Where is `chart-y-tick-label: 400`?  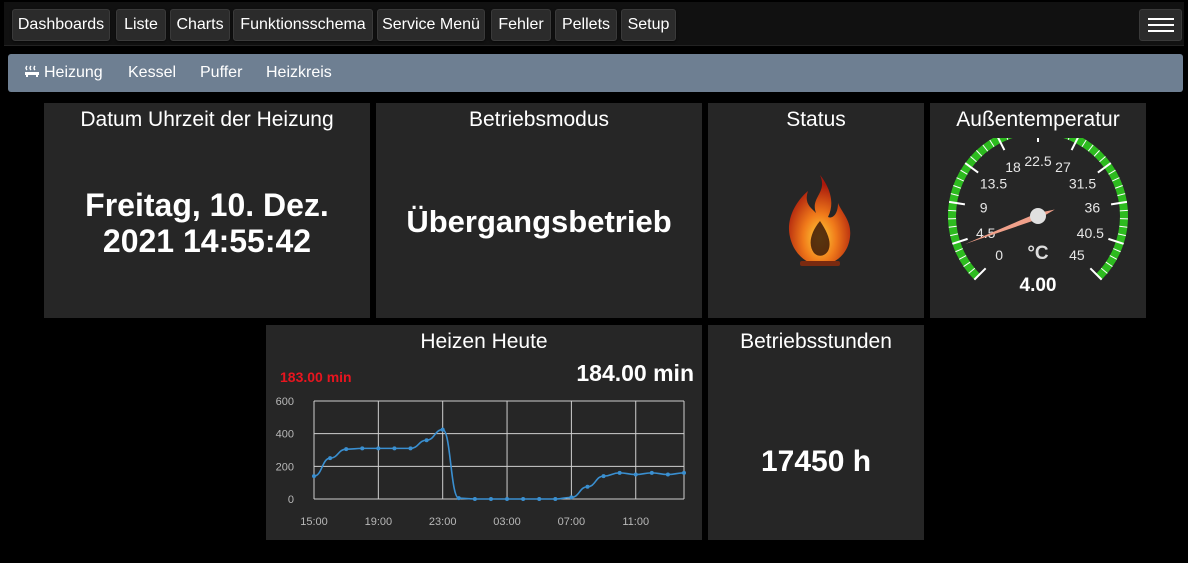 chart-y-tick-label: 400 is located at coordinates (285, 435).